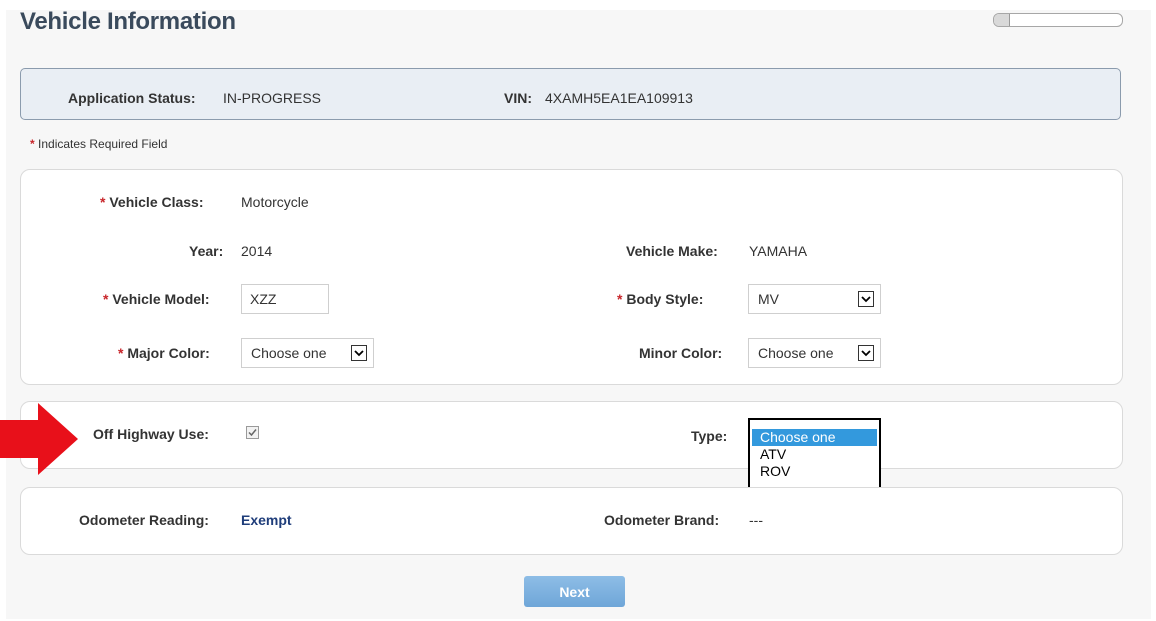 The image size is (1156, 621). What do you see at coordinates (660, 299) in the screenshot?
I see `body-style-label: * Body Style:` at bounding box center [660, 299].